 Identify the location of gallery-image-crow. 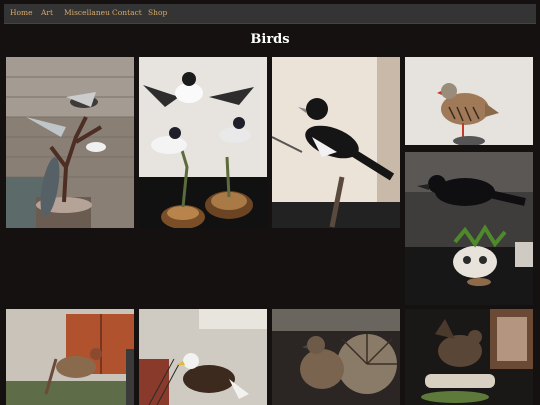
(469, 228).